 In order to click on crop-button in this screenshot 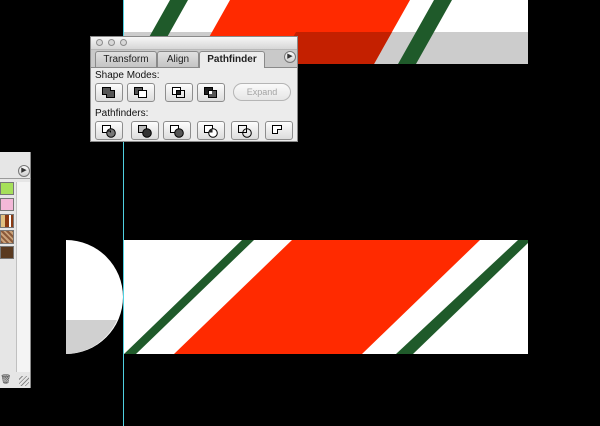, I will do `click(211, 130)`.